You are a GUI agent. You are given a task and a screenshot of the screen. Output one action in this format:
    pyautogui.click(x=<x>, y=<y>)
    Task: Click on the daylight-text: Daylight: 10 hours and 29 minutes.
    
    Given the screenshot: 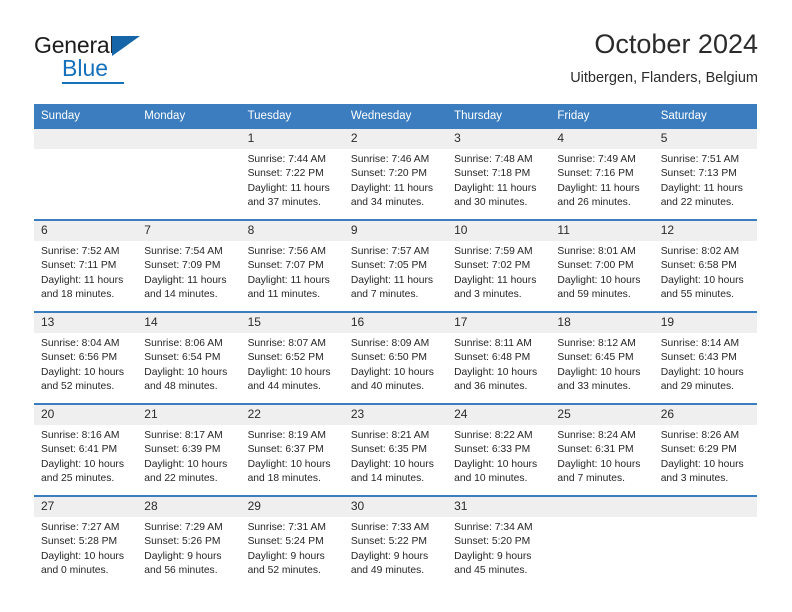 What is the action you would take?
    pyautogui.click(x=702, y=379)
    